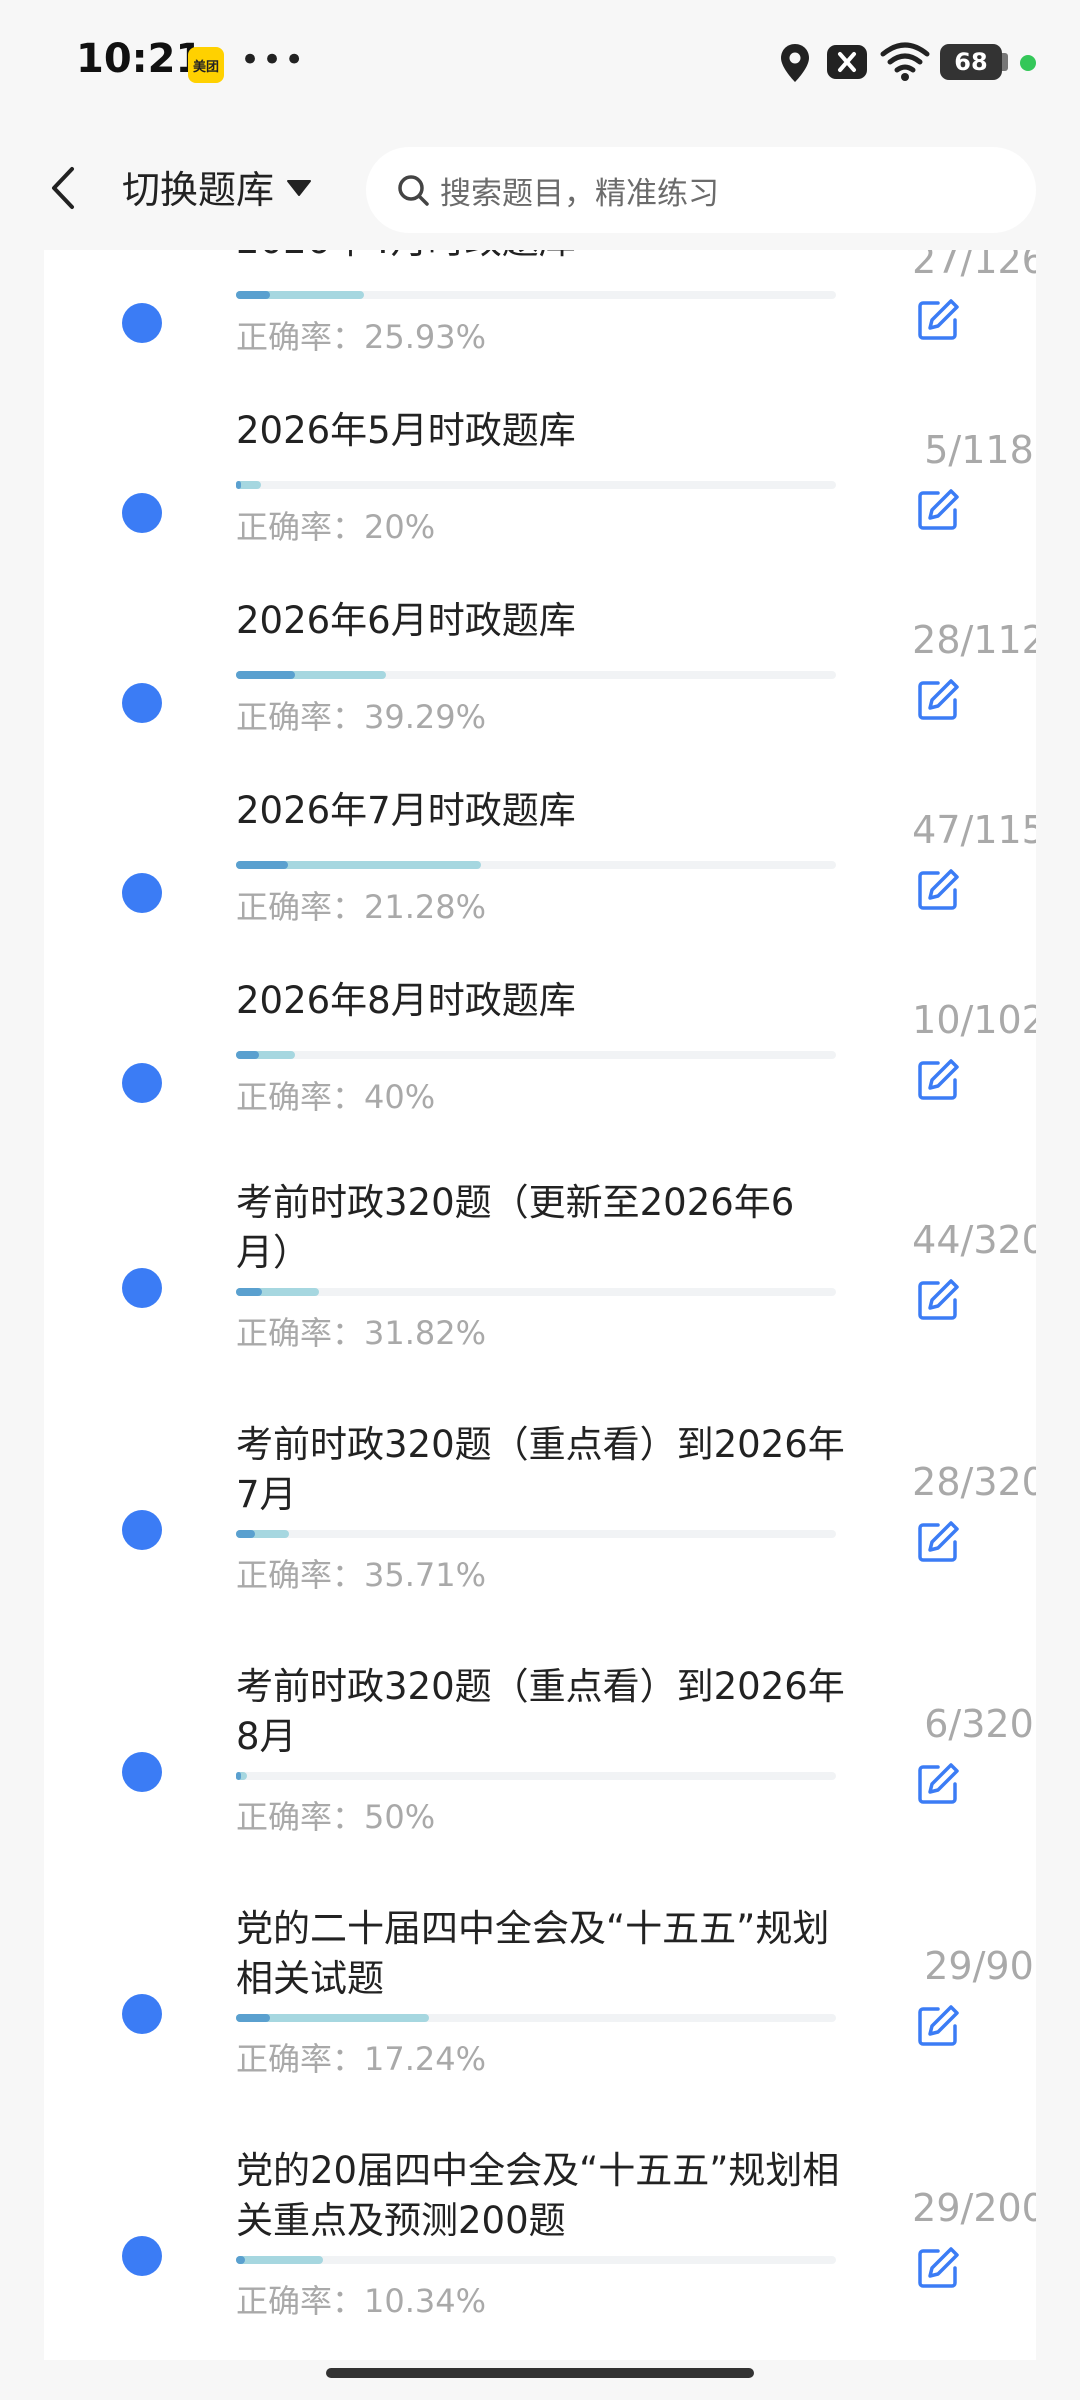  What do you see at coordinates (905, 61) in the screenshot?
I see `wifi-icon` at bounding box center [905, 61].